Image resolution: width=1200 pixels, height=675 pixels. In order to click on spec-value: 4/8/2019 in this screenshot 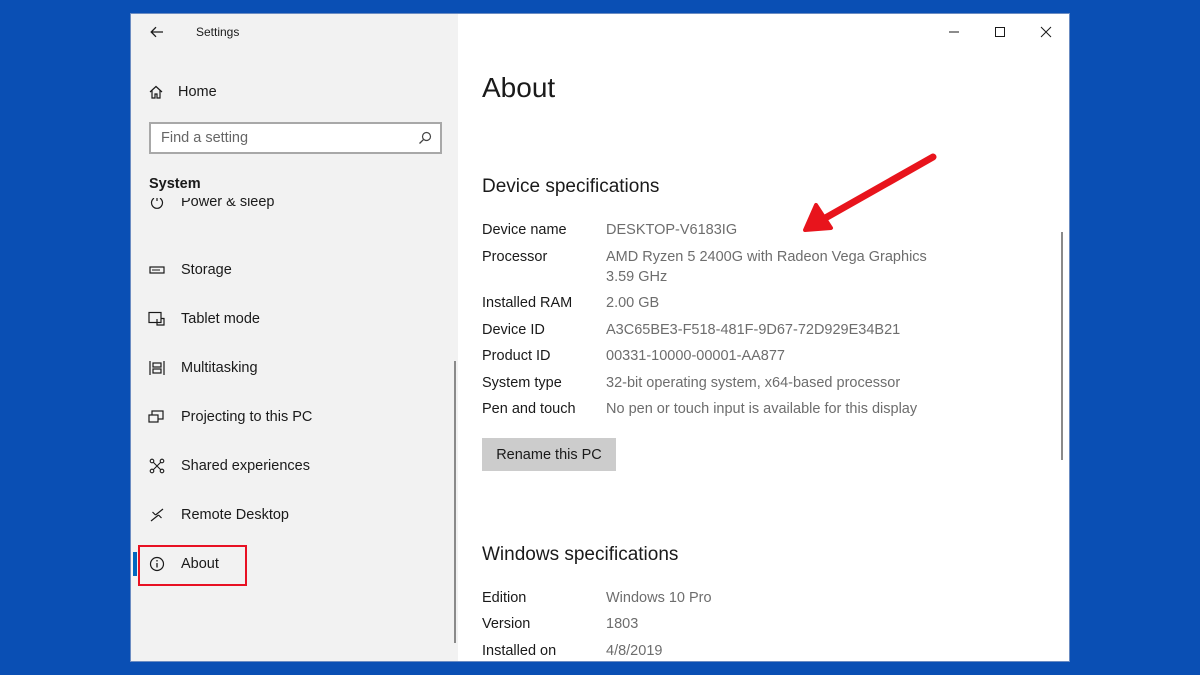, I will do `click(634, 651)`.